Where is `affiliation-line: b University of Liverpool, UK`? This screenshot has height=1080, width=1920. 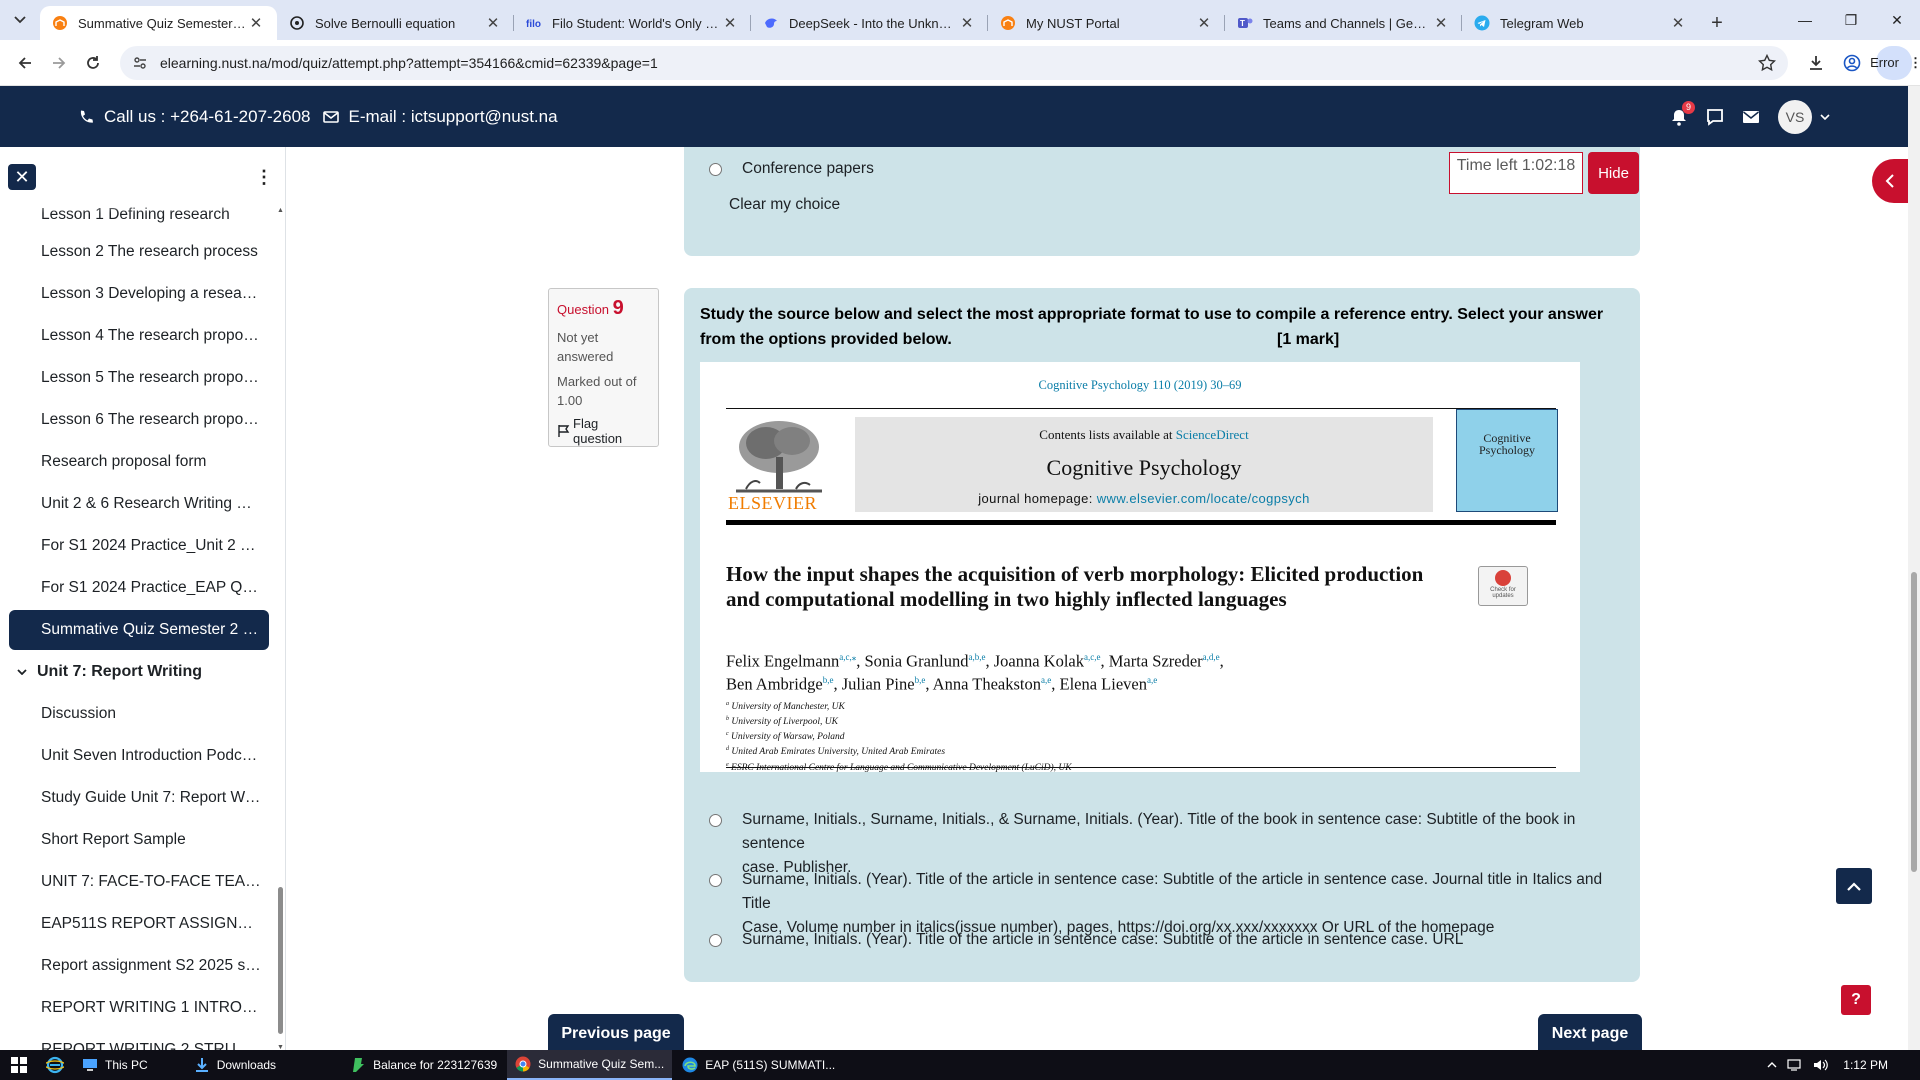 affiliation-line: b University of Liverpool, UK is located at coordinates (1136, 720).